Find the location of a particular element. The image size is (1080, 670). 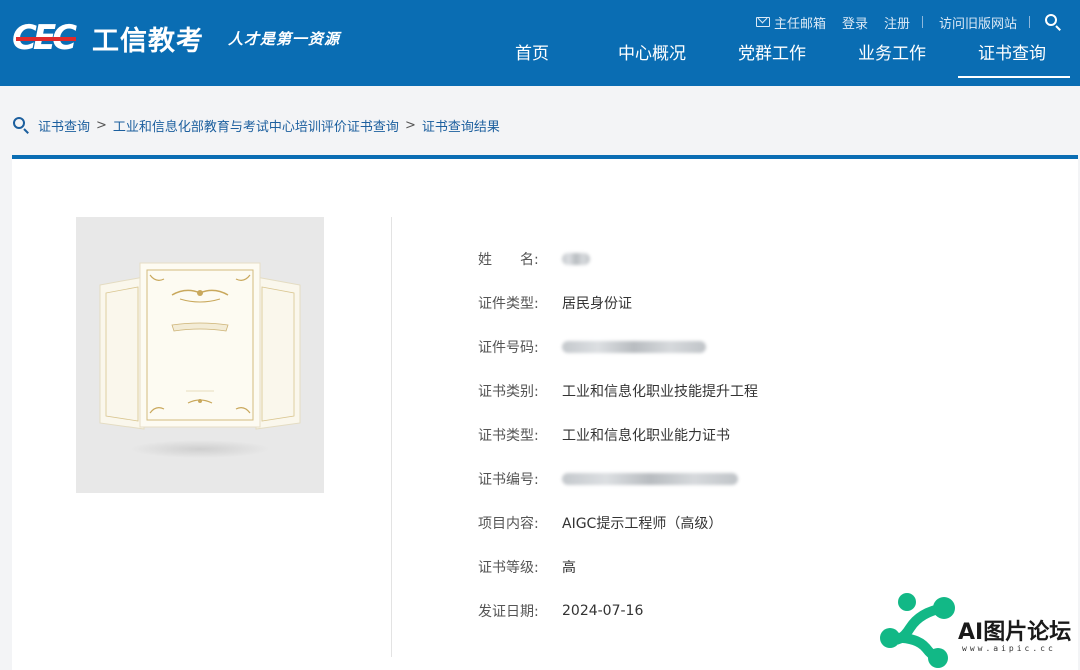

watermark: AI图片论坛 www.aipic.cc is located at coordinates (980, 631).